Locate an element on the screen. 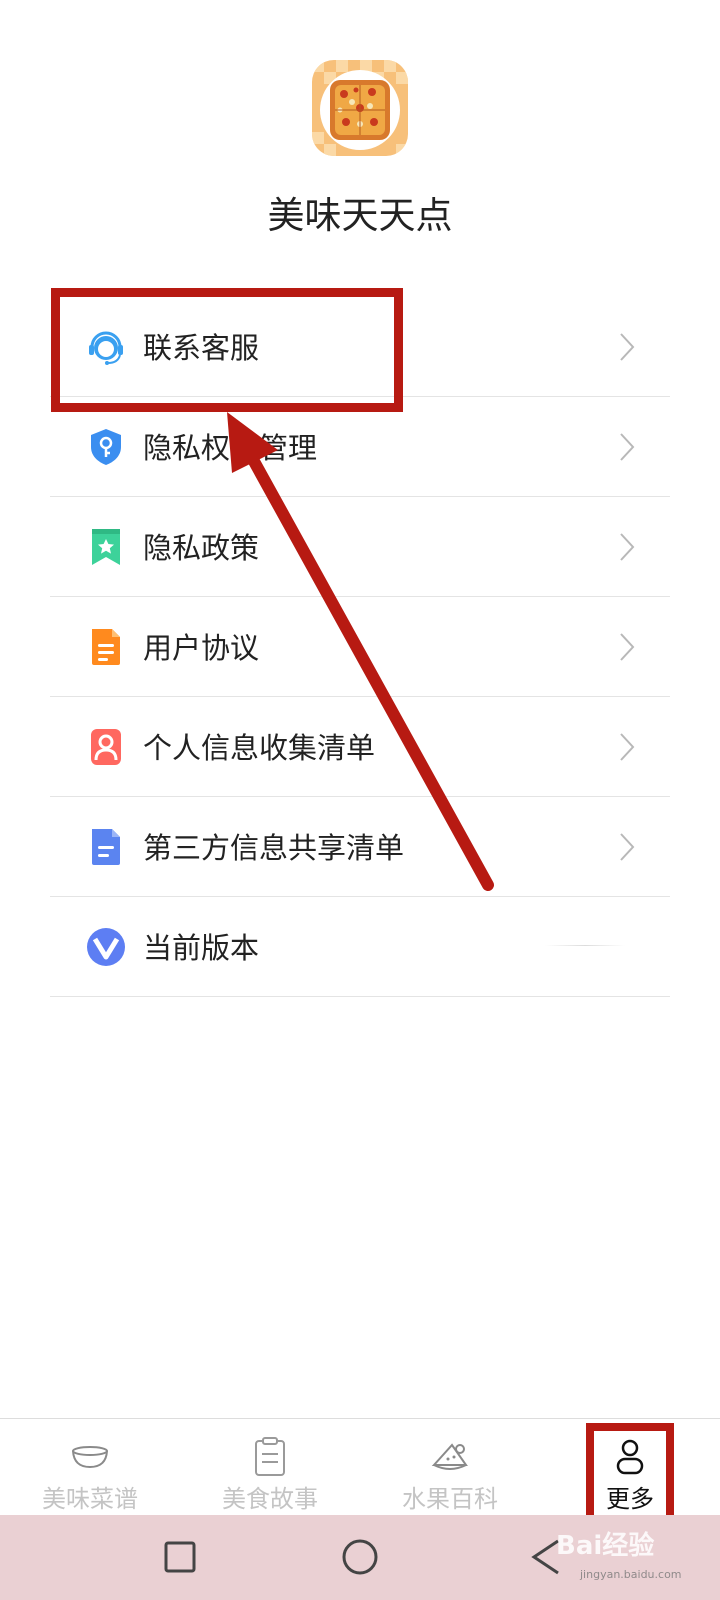 This screenshot has height=1600, width=720. tab-label: 美食故事 is located at coordinates (270, 1499).